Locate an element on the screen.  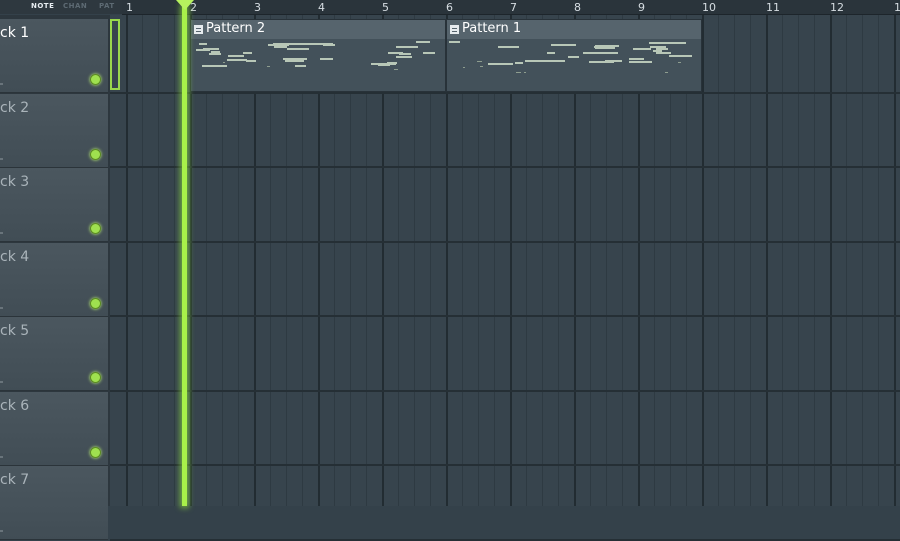
track-headers: ck 1 ck 2 ck 3 ck 4 ck 5 ck 6 ck 7 is located at coordinates (61, 277).